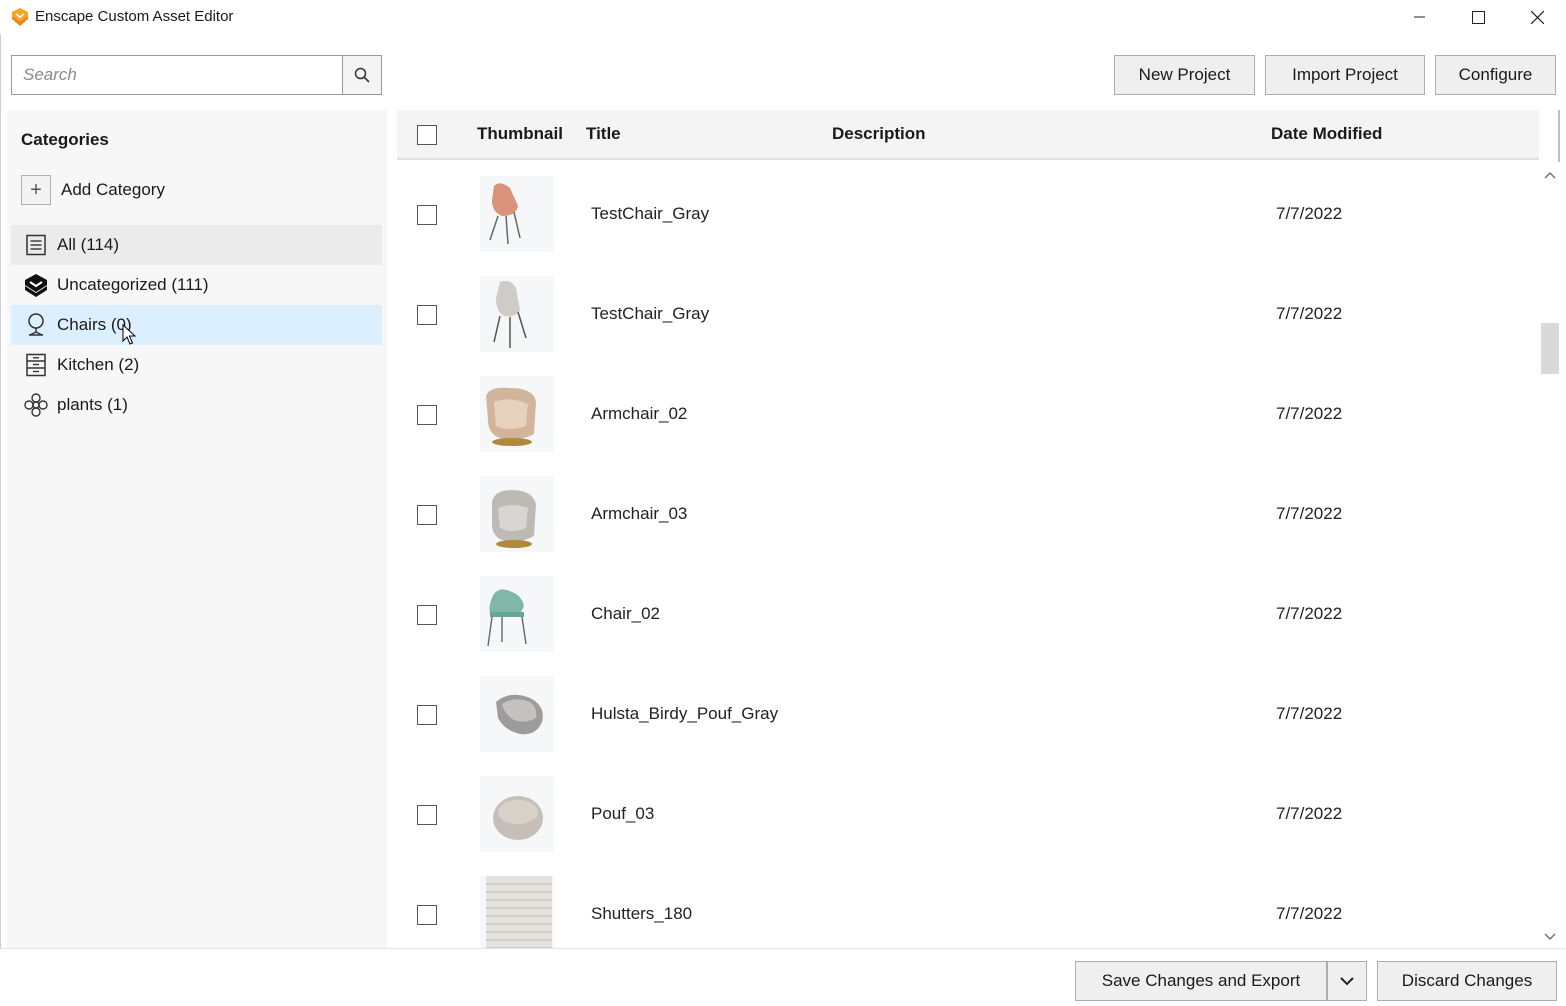 The width and height of the screenshot is (1566, 1006). I want to click on plus-icon: +, so click(36, 190).